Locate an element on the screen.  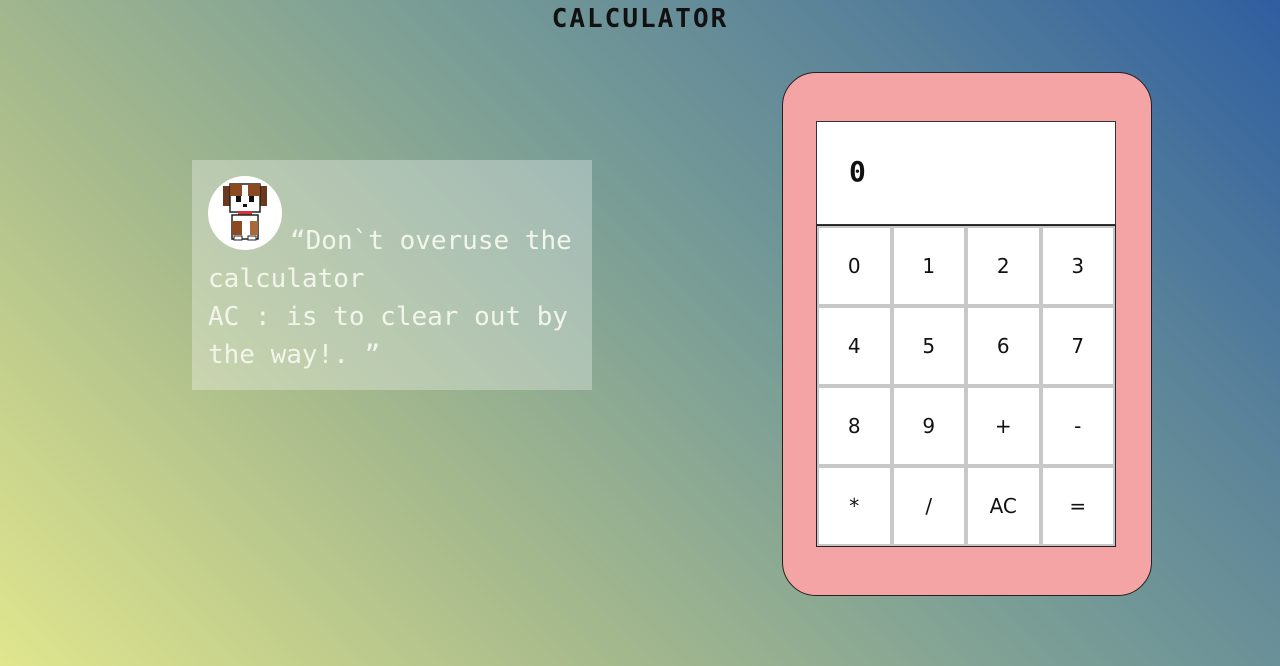
equals-button: = is located at coordinates (1077, 506).